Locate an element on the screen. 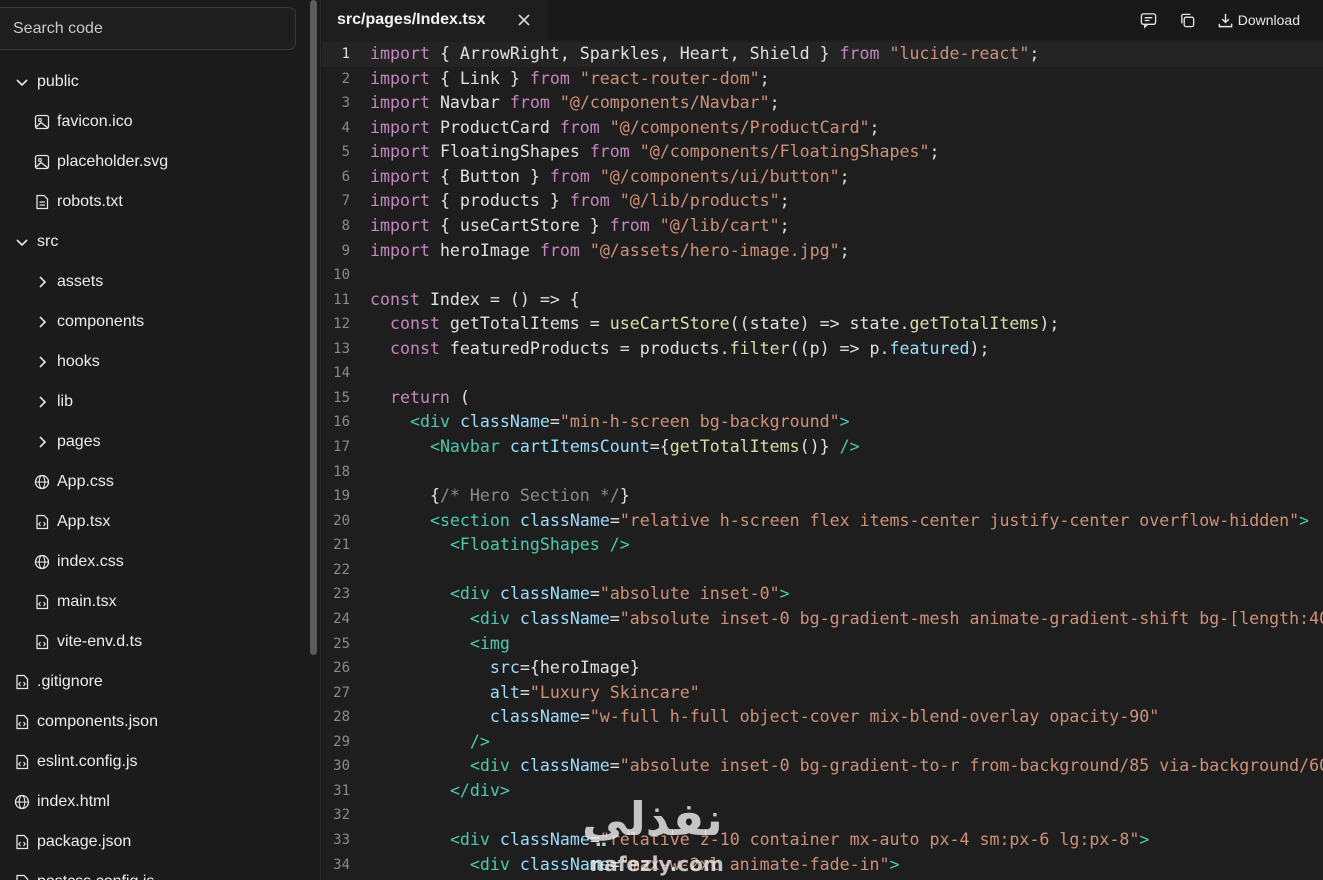  tree-item: main.tsx is located at coordinates (155, 602).